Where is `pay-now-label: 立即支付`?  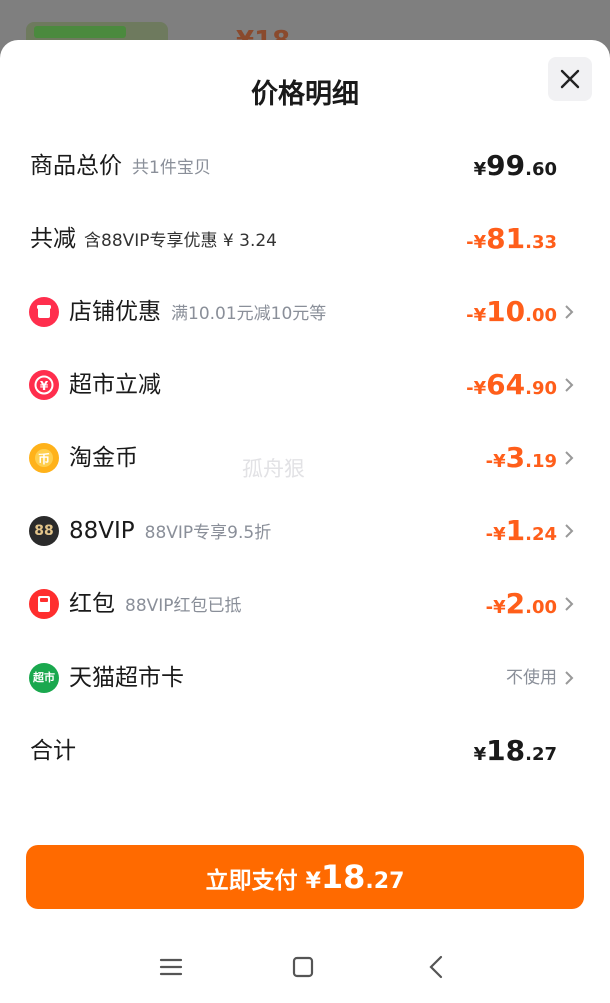 pay-now-label: 立即支付 is located at coordinates (251, 881).